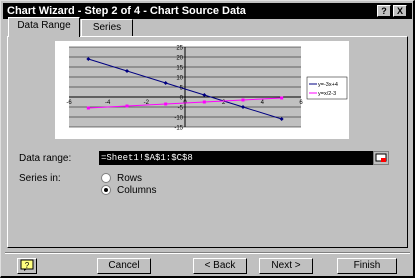  What do you see at coordinates (45, 158) in the screenshot?
I see `data-range-label: Data range:` at bounding box center [45, 158].